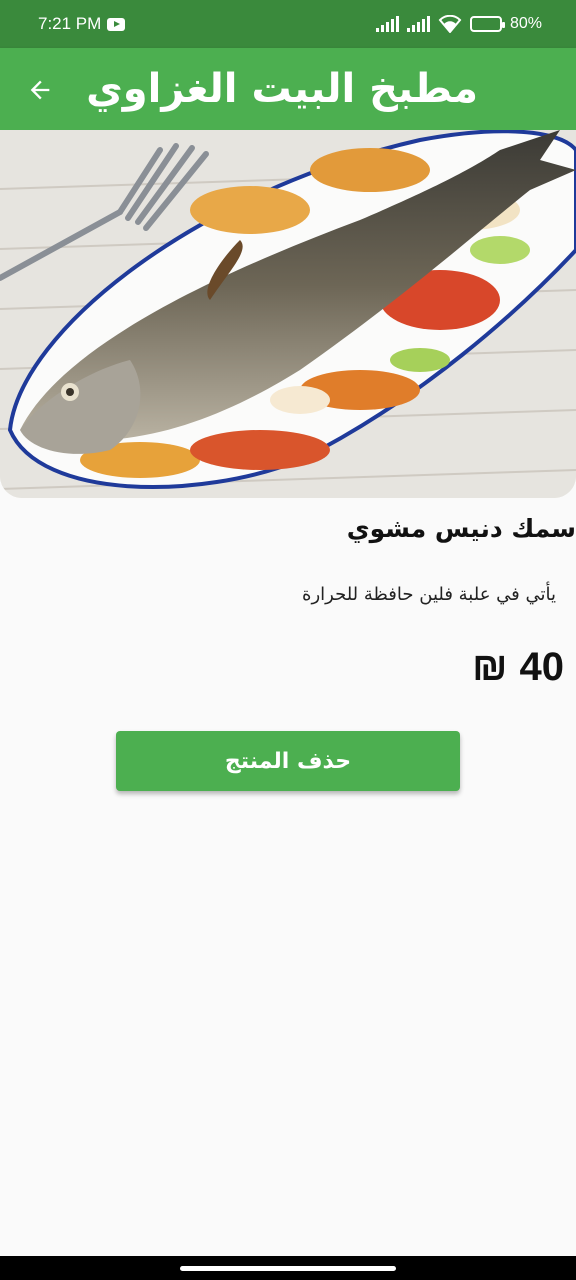 Image resolution: width=576 pixels, height=1280 pixels. I want to click on arrow-back-icon, so click(40, 90).